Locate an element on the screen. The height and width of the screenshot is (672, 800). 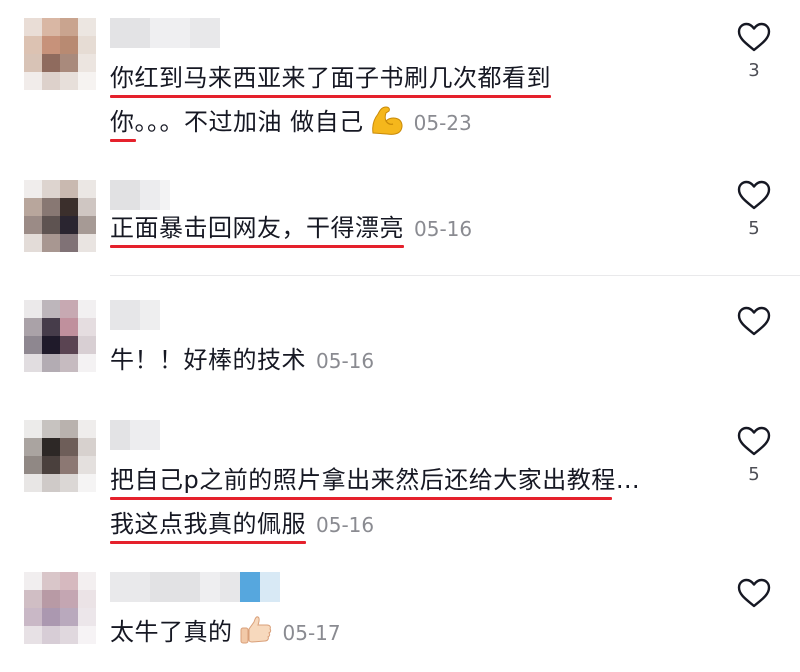
like-count: 3 is located at coordinates (754, 70).